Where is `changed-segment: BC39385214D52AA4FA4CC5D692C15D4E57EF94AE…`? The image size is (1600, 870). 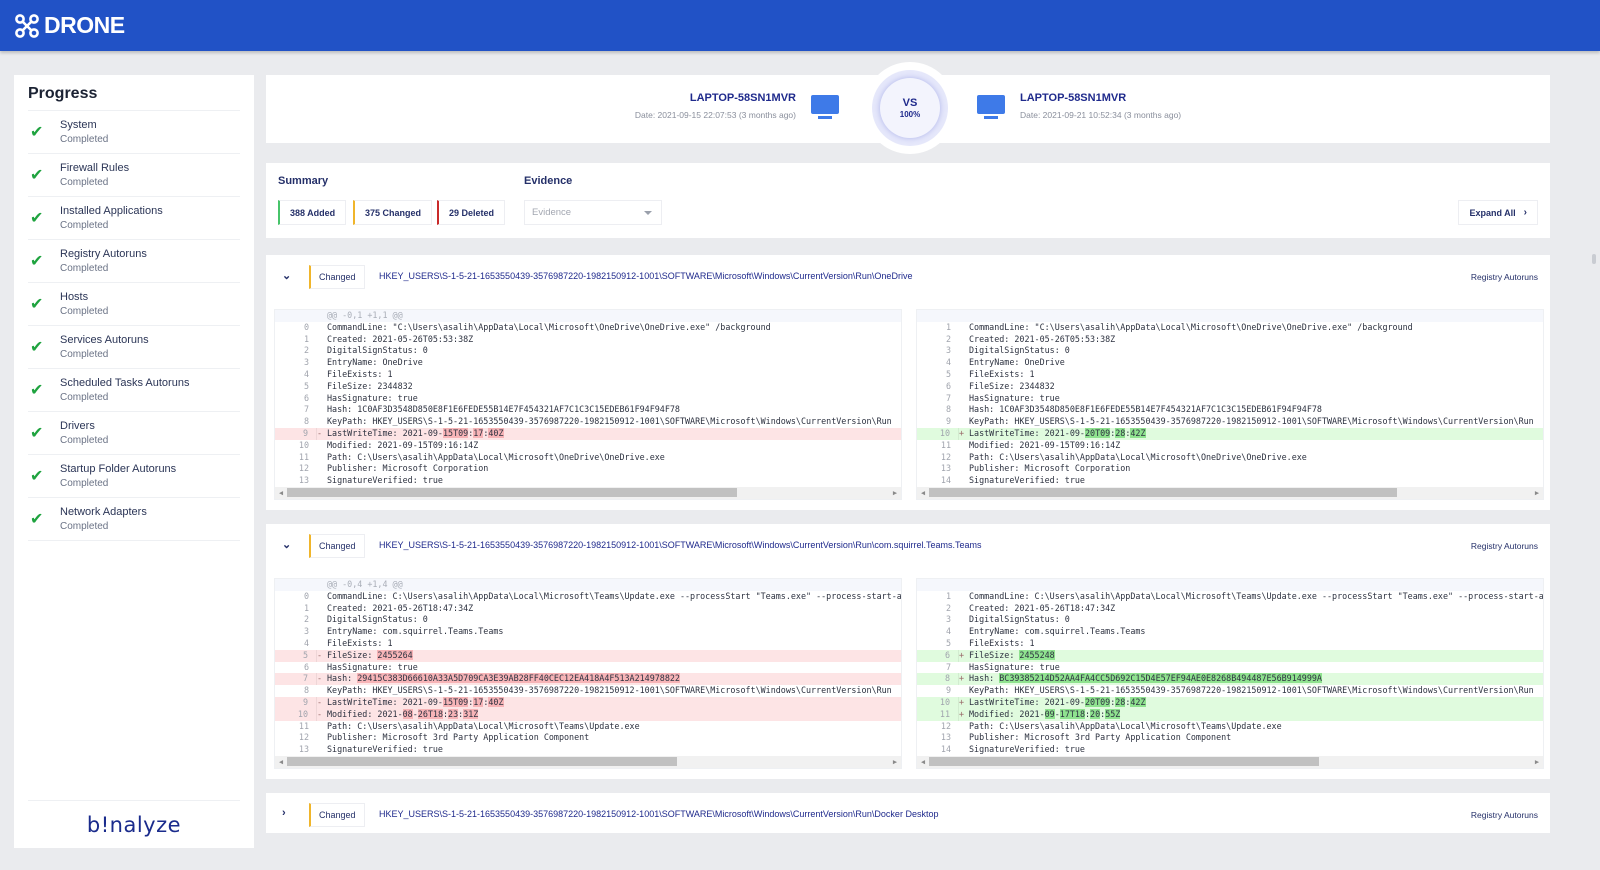
changed-segment: BC39385214D52AA4FA4CC5D692C15D4E57EF94AE… is located at coordinates (1160, 678).